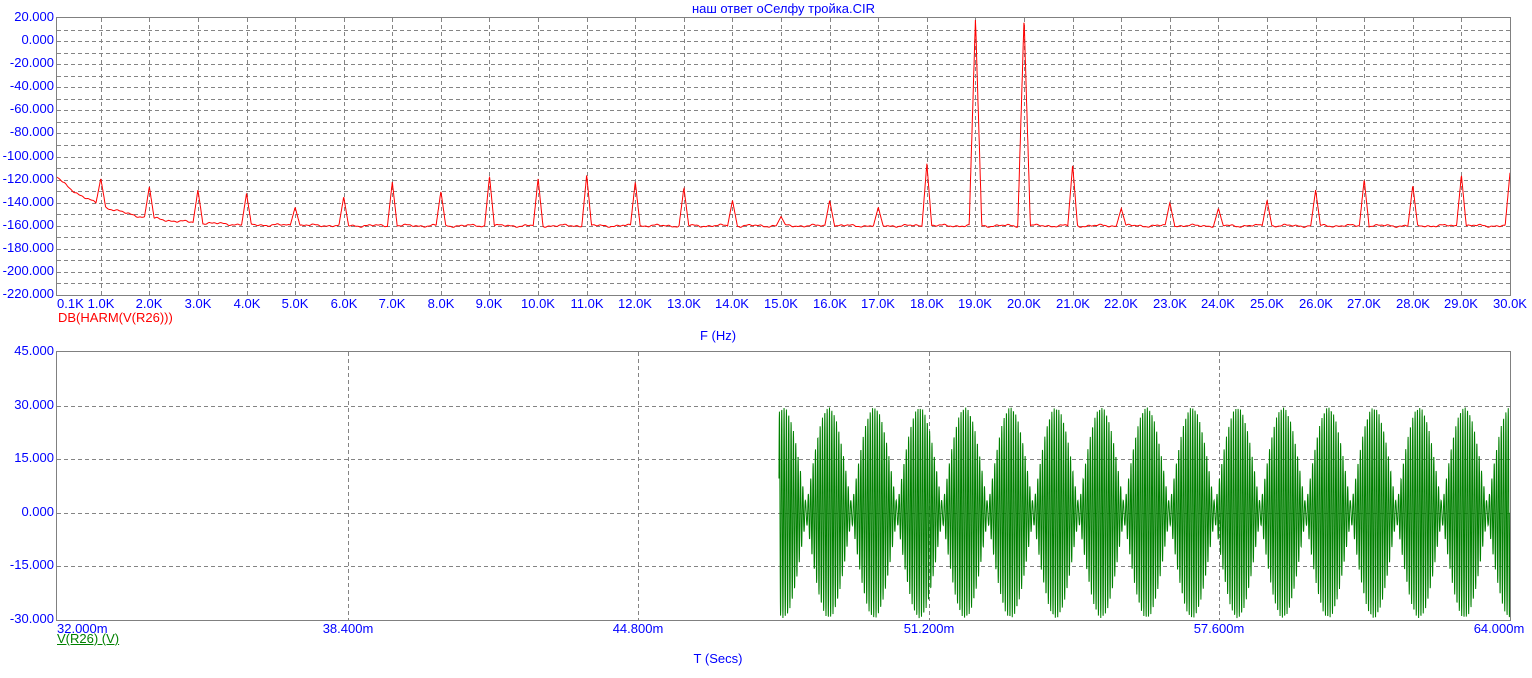 Image resolution: width=1532 pixels, height=678 pixels. Describe the element at coordinates (34, 404) in the screenshot. I see `y-tick-label: 30.000` at that location.